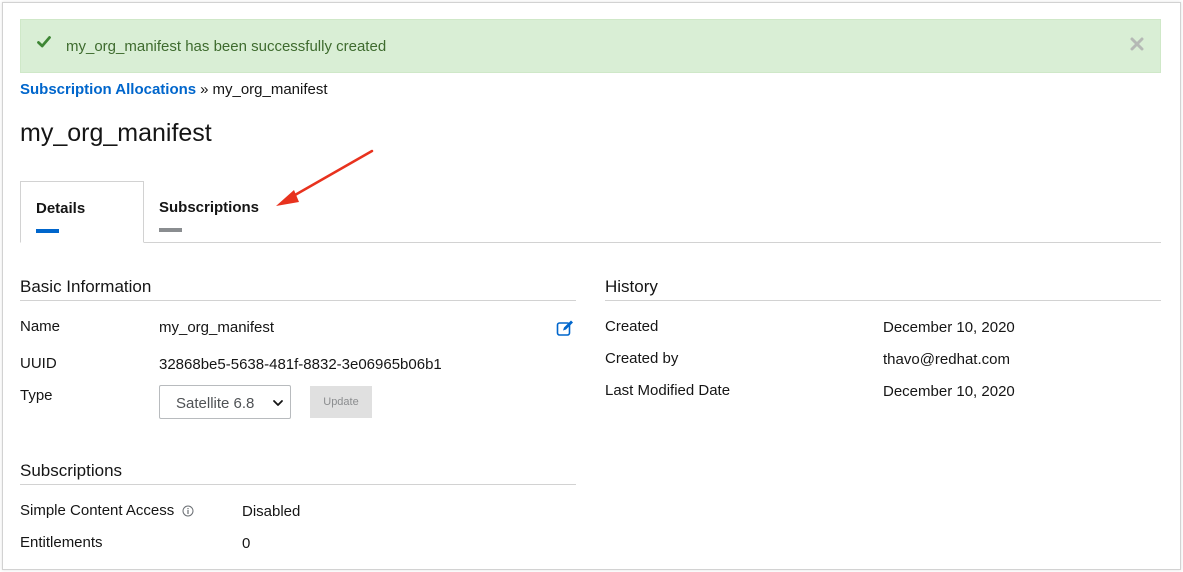 This screenshot has height=572, width=1183. I want to click on chevron-down-icon, so click(278, 403).